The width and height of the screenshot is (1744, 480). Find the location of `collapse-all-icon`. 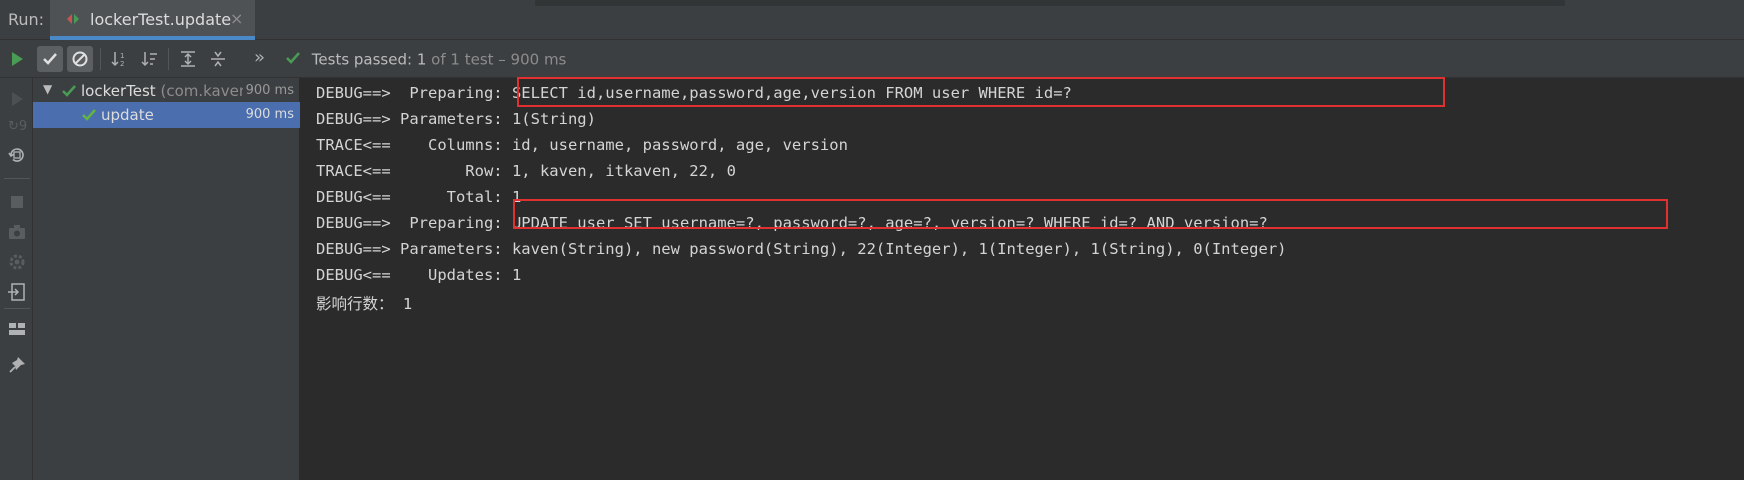

collapse-all-icon is located at coordinates (218, 59).